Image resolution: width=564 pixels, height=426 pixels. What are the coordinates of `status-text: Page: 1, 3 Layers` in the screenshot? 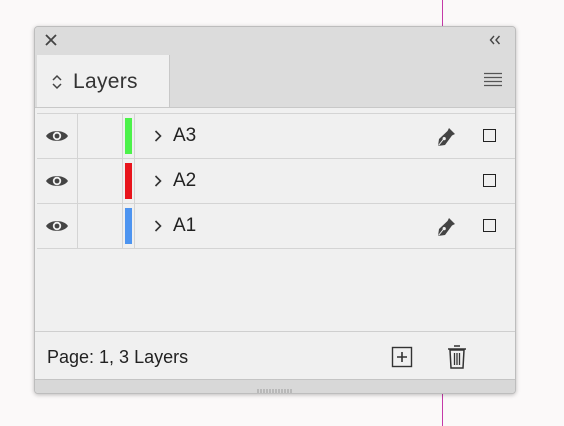 It's located at (118, 357).